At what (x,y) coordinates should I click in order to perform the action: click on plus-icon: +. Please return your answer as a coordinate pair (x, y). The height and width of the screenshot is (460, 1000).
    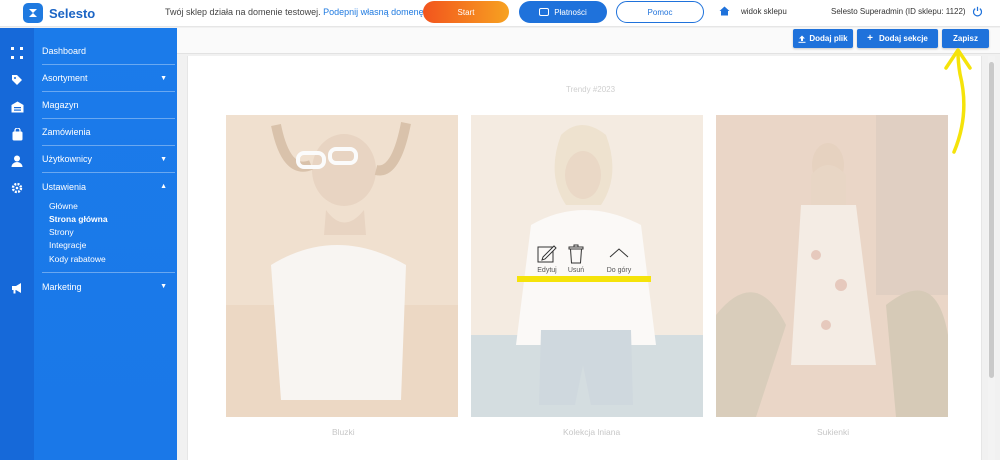
    Looking at the image, I should click on (870, 38).